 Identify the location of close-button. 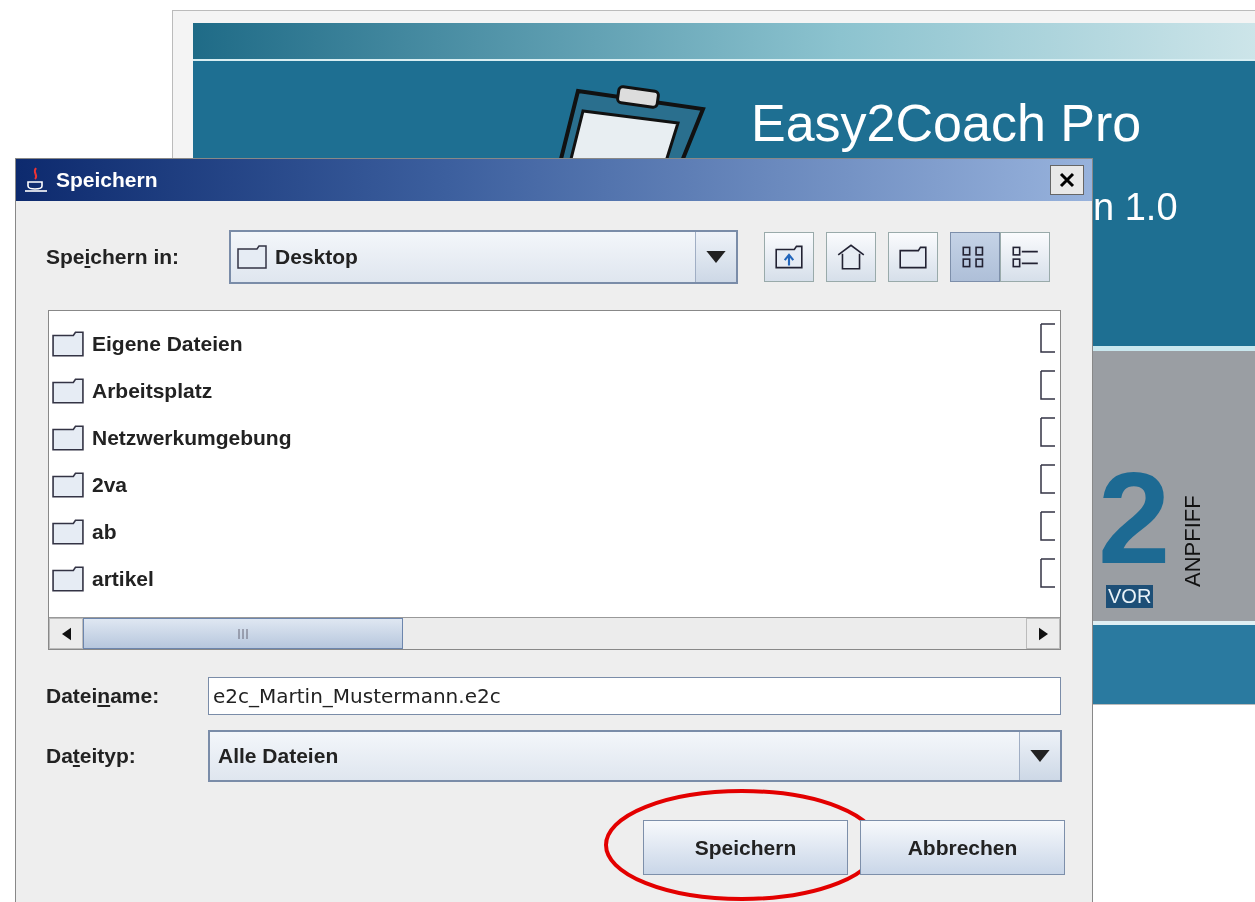
(1067, 180).